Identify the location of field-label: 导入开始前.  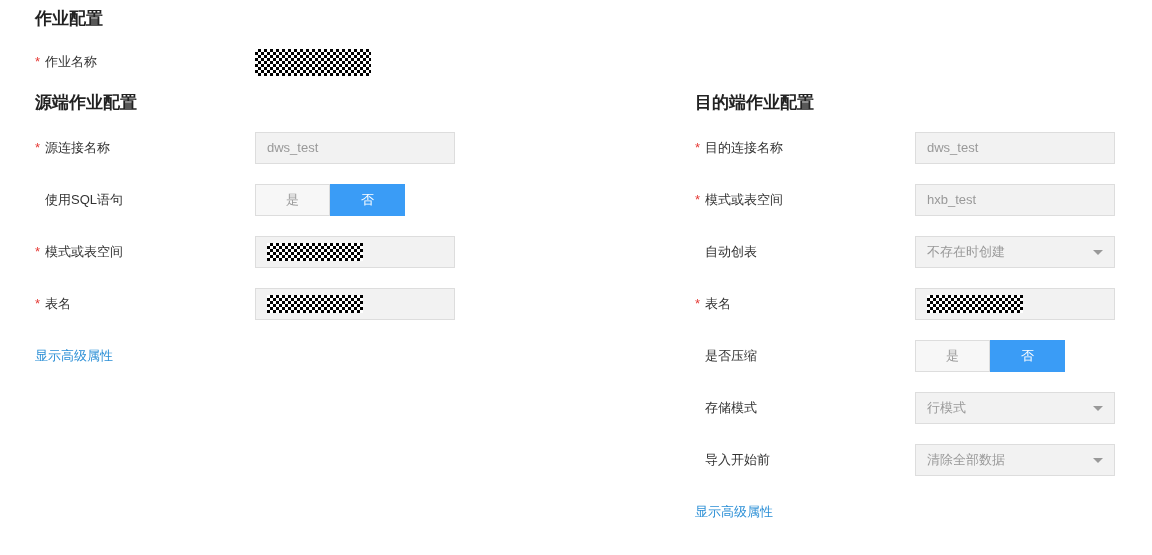
(737, 460).